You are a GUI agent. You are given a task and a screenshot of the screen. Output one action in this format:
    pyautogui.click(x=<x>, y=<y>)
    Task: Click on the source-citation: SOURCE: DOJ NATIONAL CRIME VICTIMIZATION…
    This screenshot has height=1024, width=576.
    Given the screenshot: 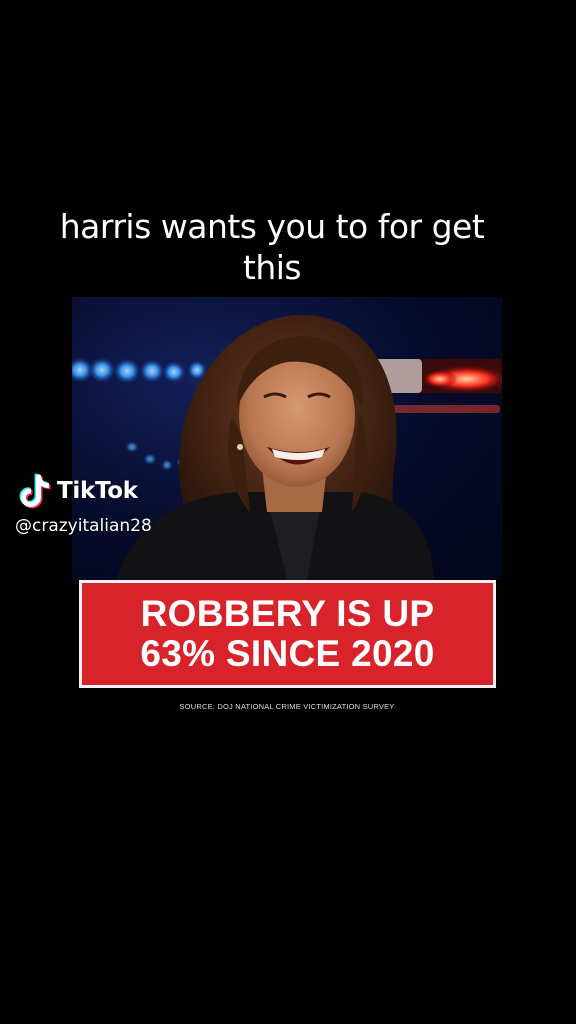 What is the action you would take?
    pyautogui.click(x=287, y=706)
    